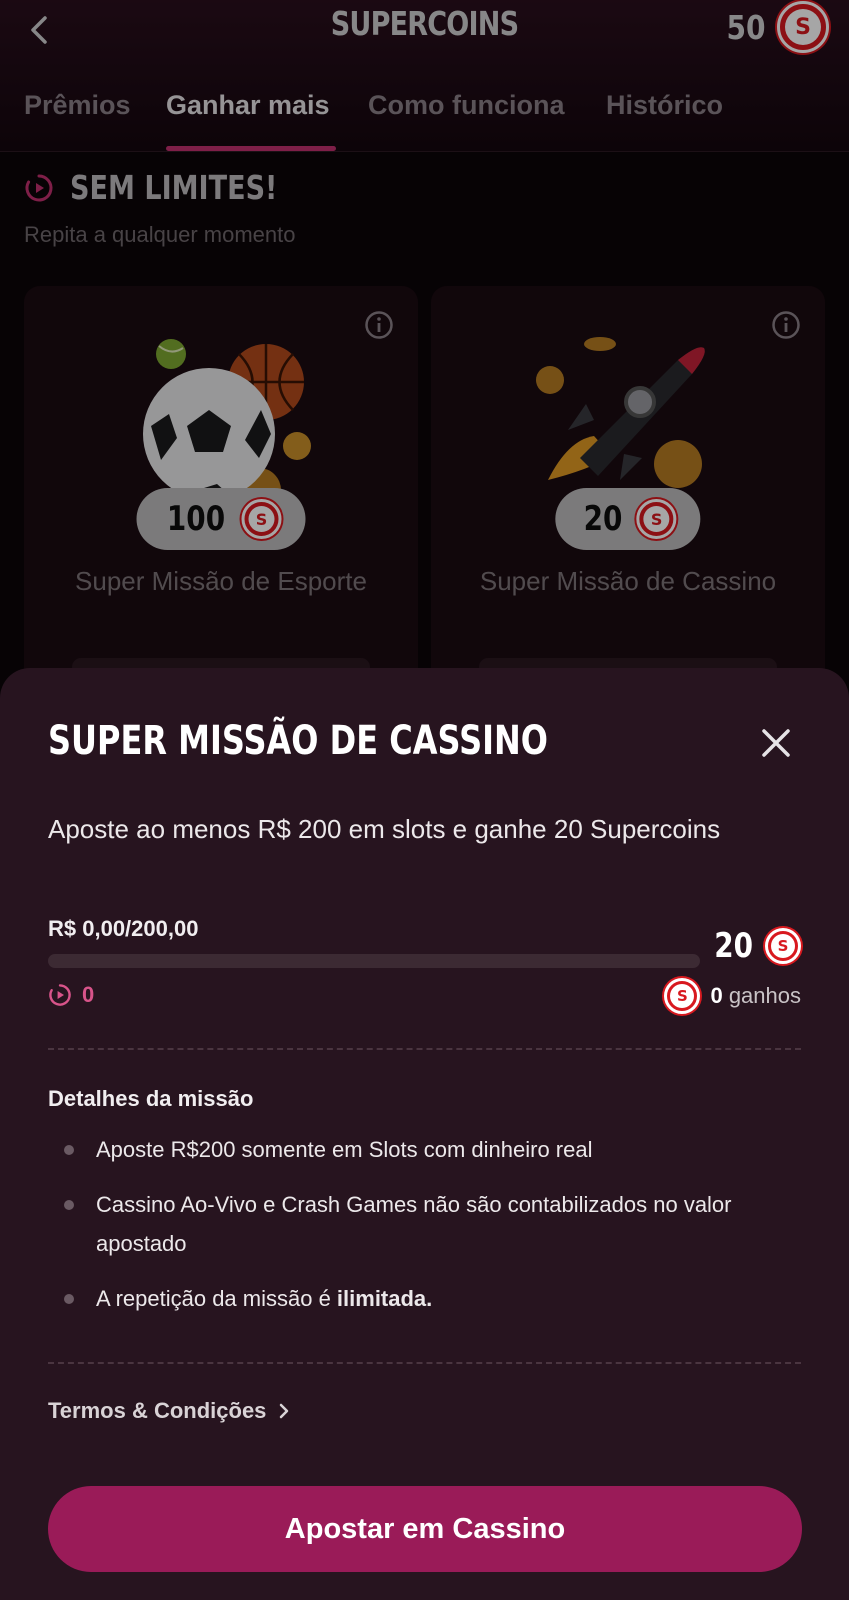  Describe the element at coordinates (298, 741) in the screenshot. I see `sheet-title: SUPER MISSÃO DE CASSINO` at that location.